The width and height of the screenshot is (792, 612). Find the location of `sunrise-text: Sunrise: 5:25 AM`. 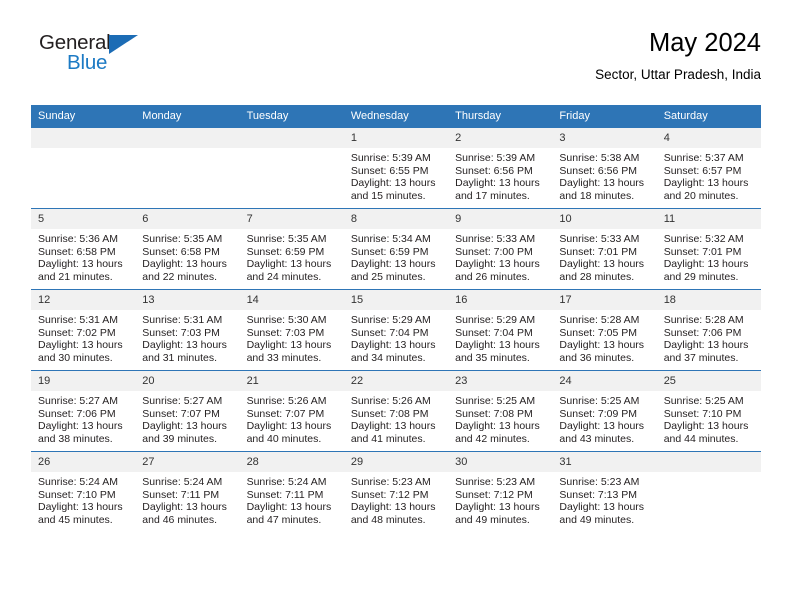

sunrise-text: Sunrise: 5:25 AM is located at coordinates (599, 401).